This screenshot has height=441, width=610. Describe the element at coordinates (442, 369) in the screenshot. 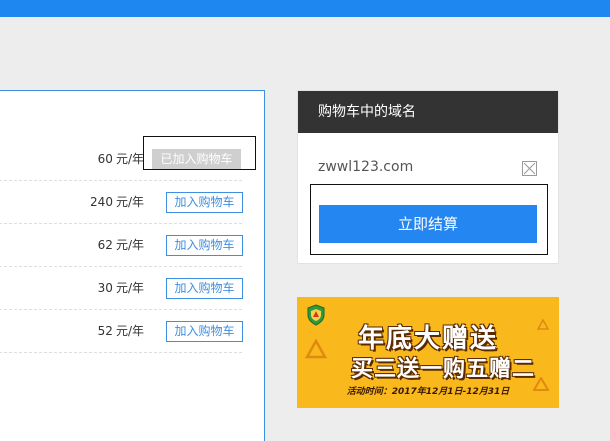

I see `banner-subheadline: 买三送一购五赠二` at that location.